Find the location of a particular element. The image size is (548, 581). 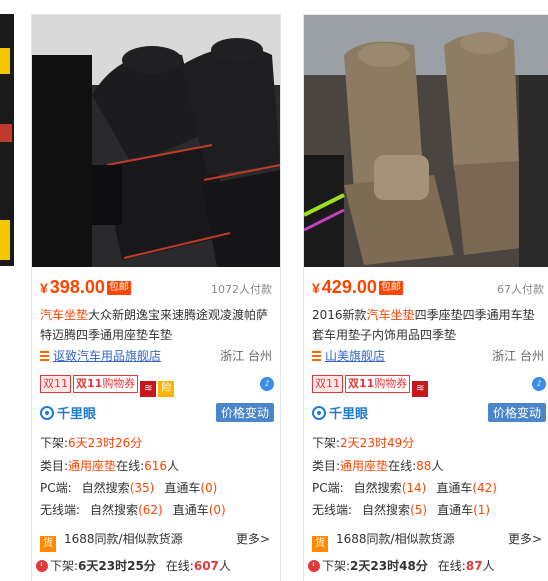

badge-row: 双11 双11购物券 ≋ 险 ♪ is located at coordinates (157, 386).